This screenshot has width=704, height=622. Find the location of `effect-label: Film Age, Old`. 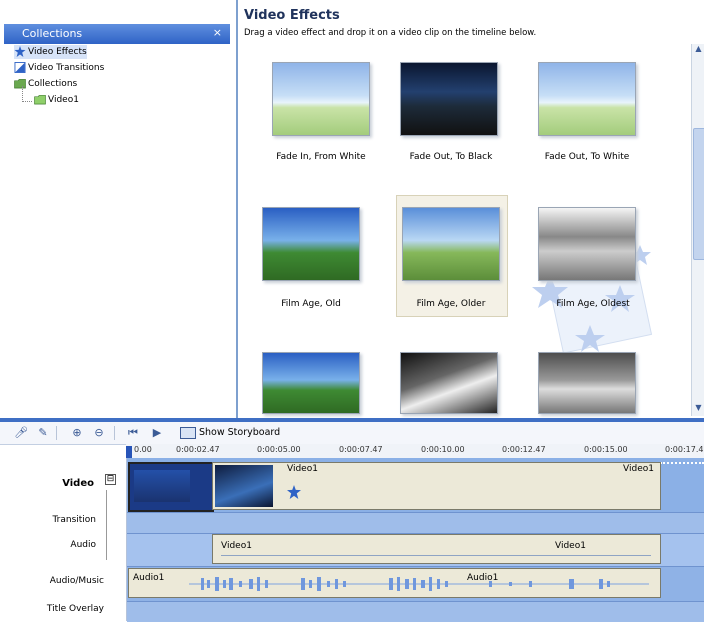

effect-label: Film Age, Old is located at coordinates (311, 304).